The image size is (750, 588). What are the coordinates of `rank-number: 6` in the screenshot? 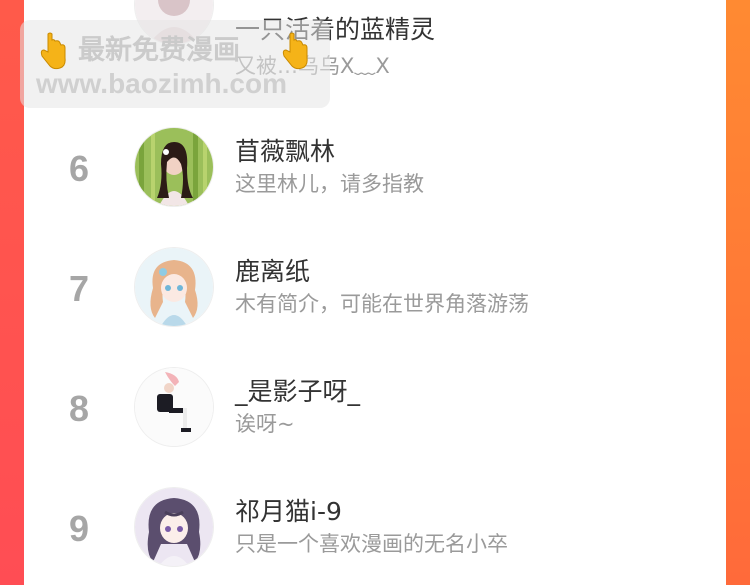 It's located at (79, 168).